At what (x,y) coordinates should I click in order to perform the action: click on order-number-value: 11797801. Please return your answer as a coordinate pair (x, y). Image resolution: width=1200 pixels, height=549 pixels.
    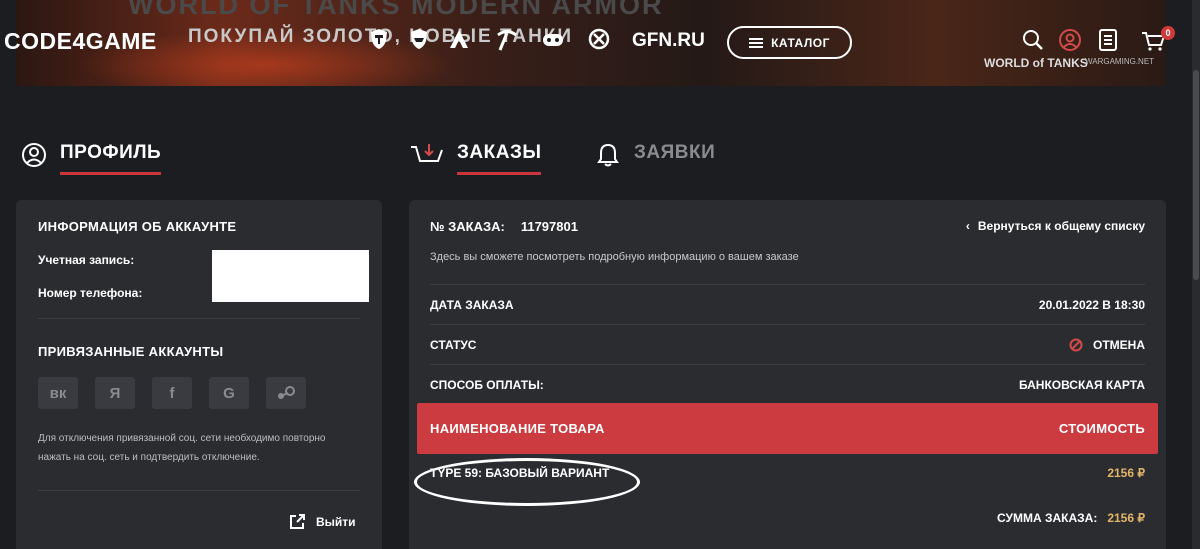
    Looking at the image, I should click on (549, 226).